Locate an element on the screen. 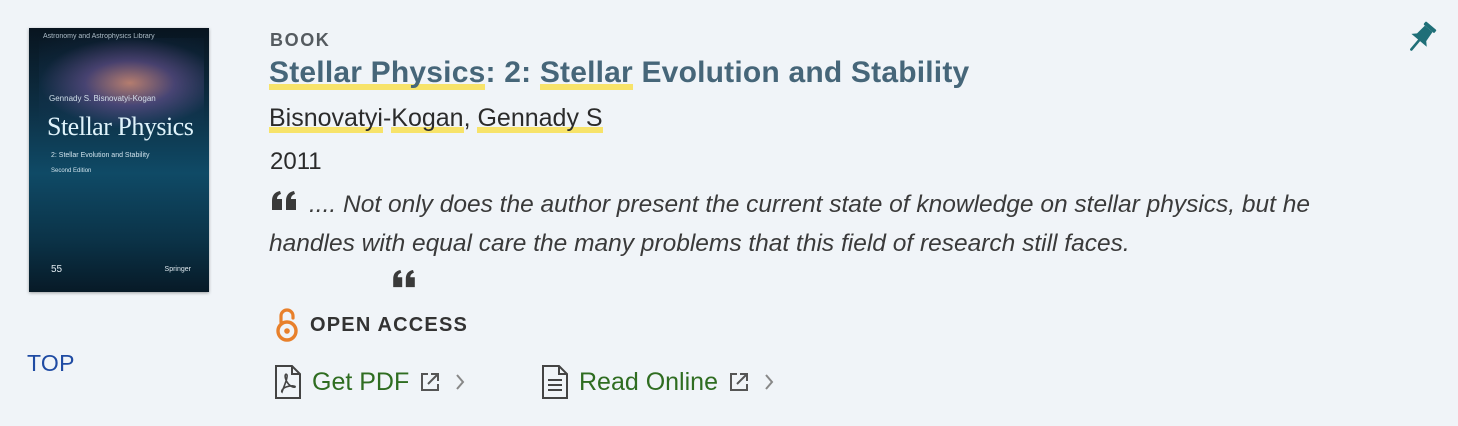 Image resolution: width=1458 pixels, height=426 pixels. author-text: , is located at coordinates (470, 118).